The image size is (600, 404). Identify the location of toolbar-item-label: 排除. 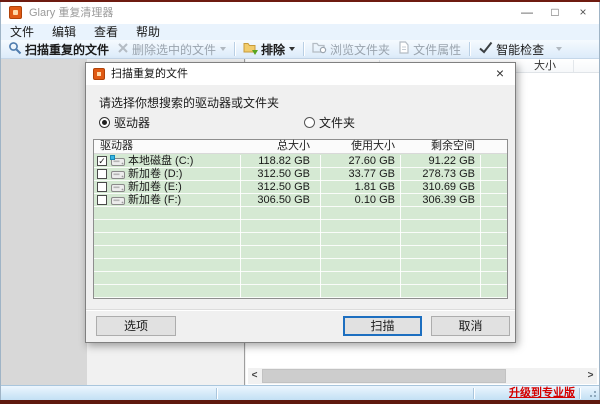
(273, 49).